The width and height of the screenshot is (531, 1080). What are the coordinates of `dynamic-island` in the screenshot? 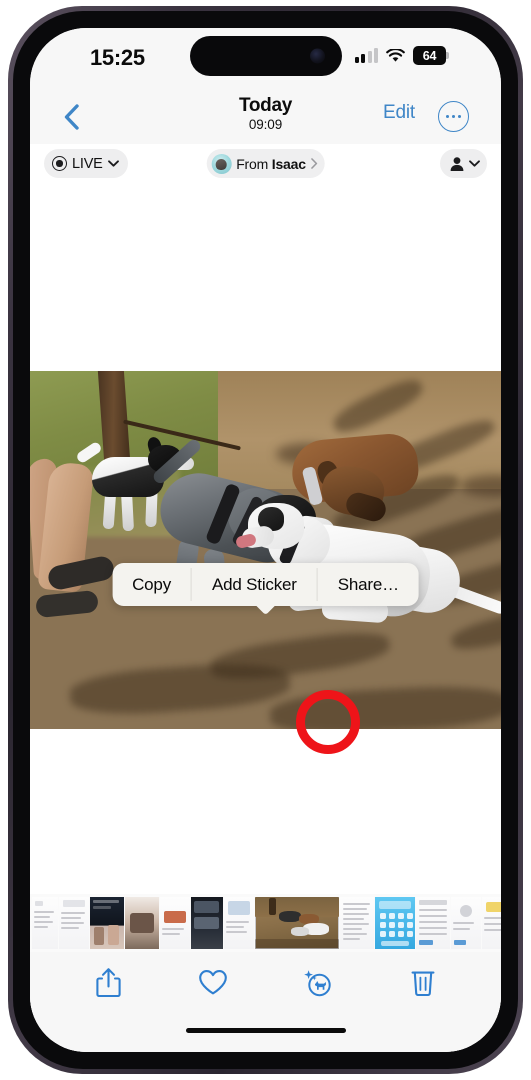 It's located at (265, 56).